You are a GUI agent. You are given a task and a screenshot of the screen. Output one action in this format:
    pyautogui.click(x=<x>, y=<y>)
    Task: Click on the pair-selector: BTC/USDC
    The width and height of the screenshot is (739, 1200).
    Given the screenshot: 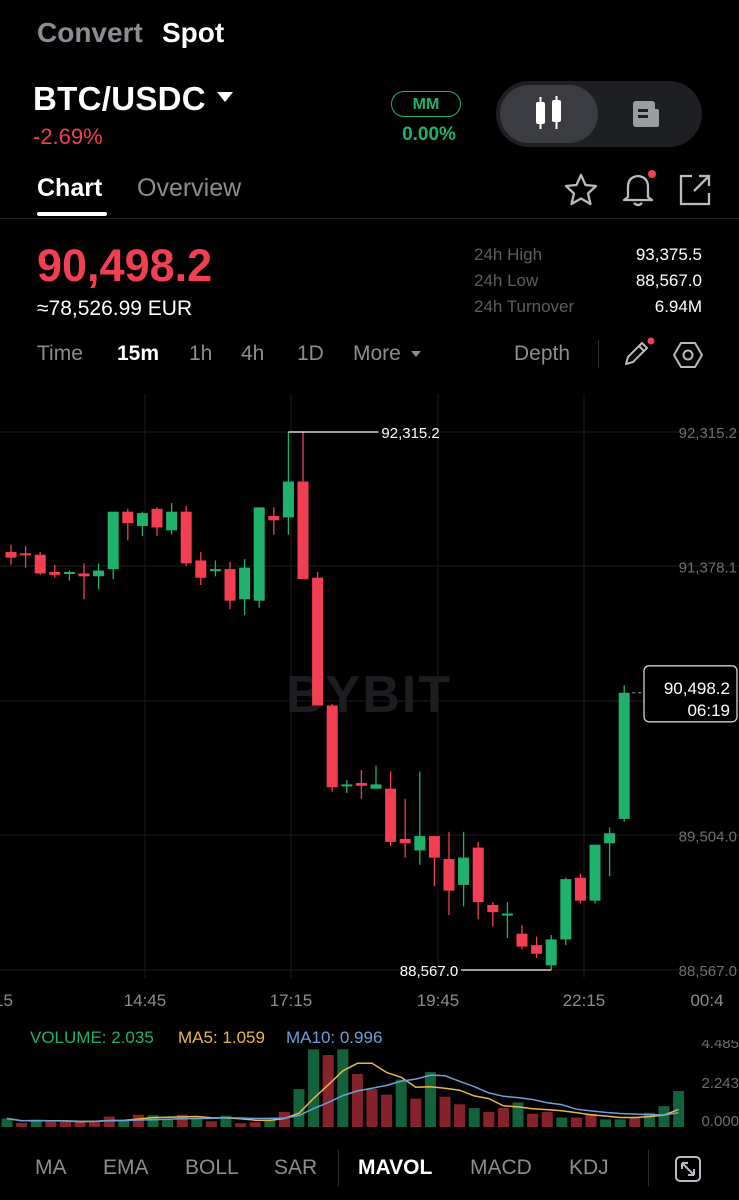 What is the action you would take?
    pyautogui.click(x=119, y=99)
    